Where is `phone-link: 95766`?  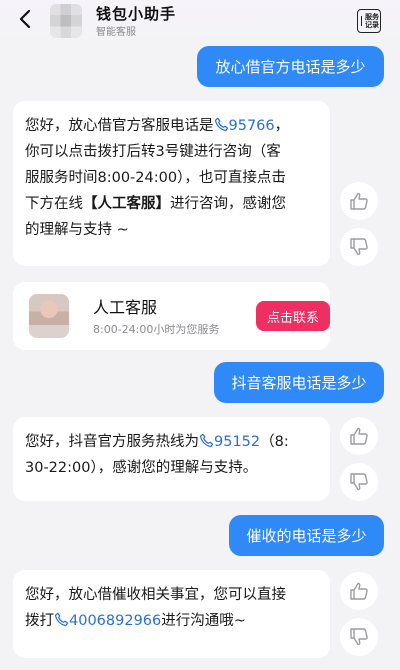
phone-link: 95766 is located at coordinates (244, 125).